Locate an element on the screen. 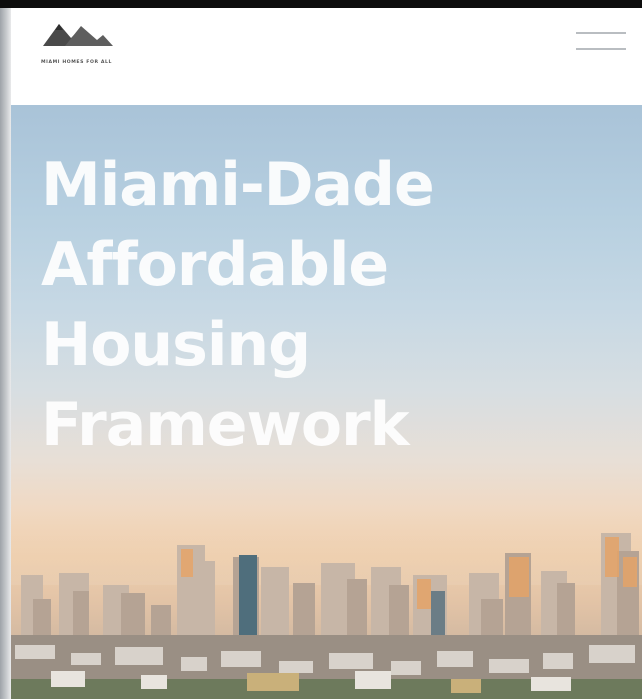 Image resolution: width=642 pixels, height=699 pixels. logo-text: MIAMI HOMES FOR ALL is located at coordinates (77, 62).